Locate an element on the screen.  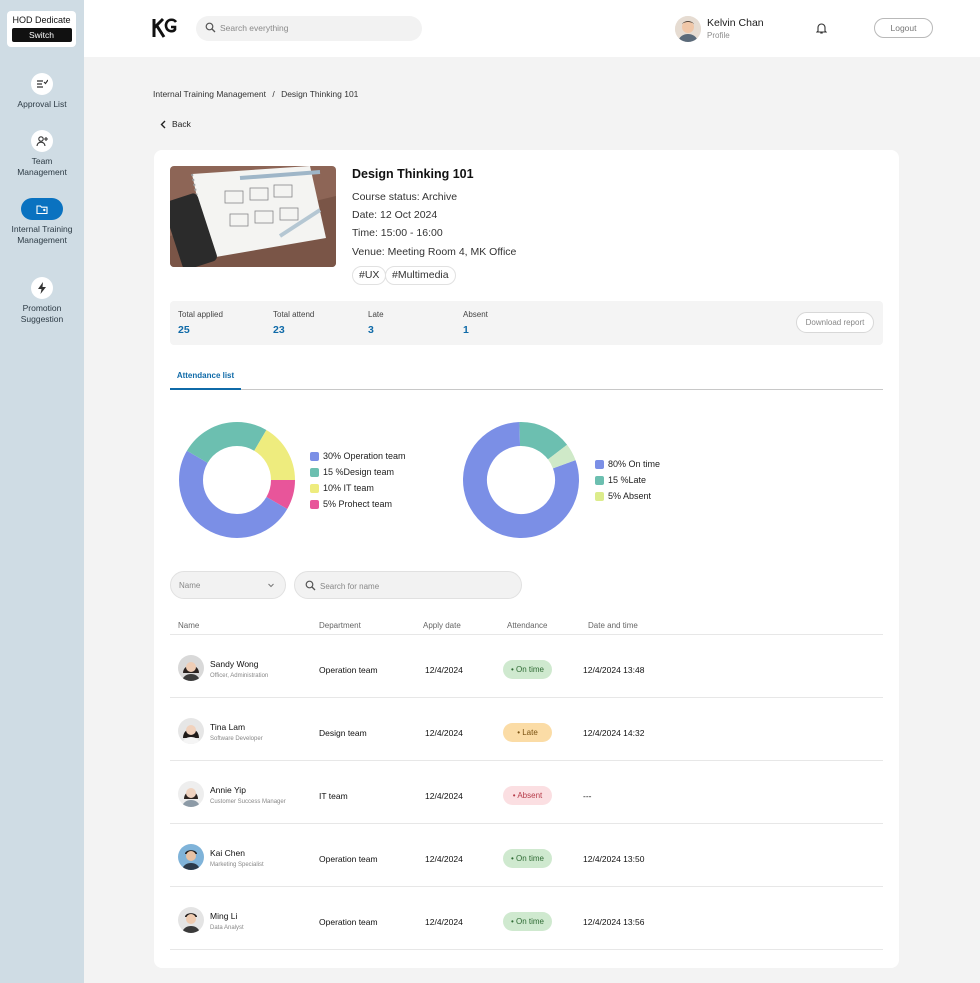
legend-item: 5% Absent is located at coordinates (627, 496).